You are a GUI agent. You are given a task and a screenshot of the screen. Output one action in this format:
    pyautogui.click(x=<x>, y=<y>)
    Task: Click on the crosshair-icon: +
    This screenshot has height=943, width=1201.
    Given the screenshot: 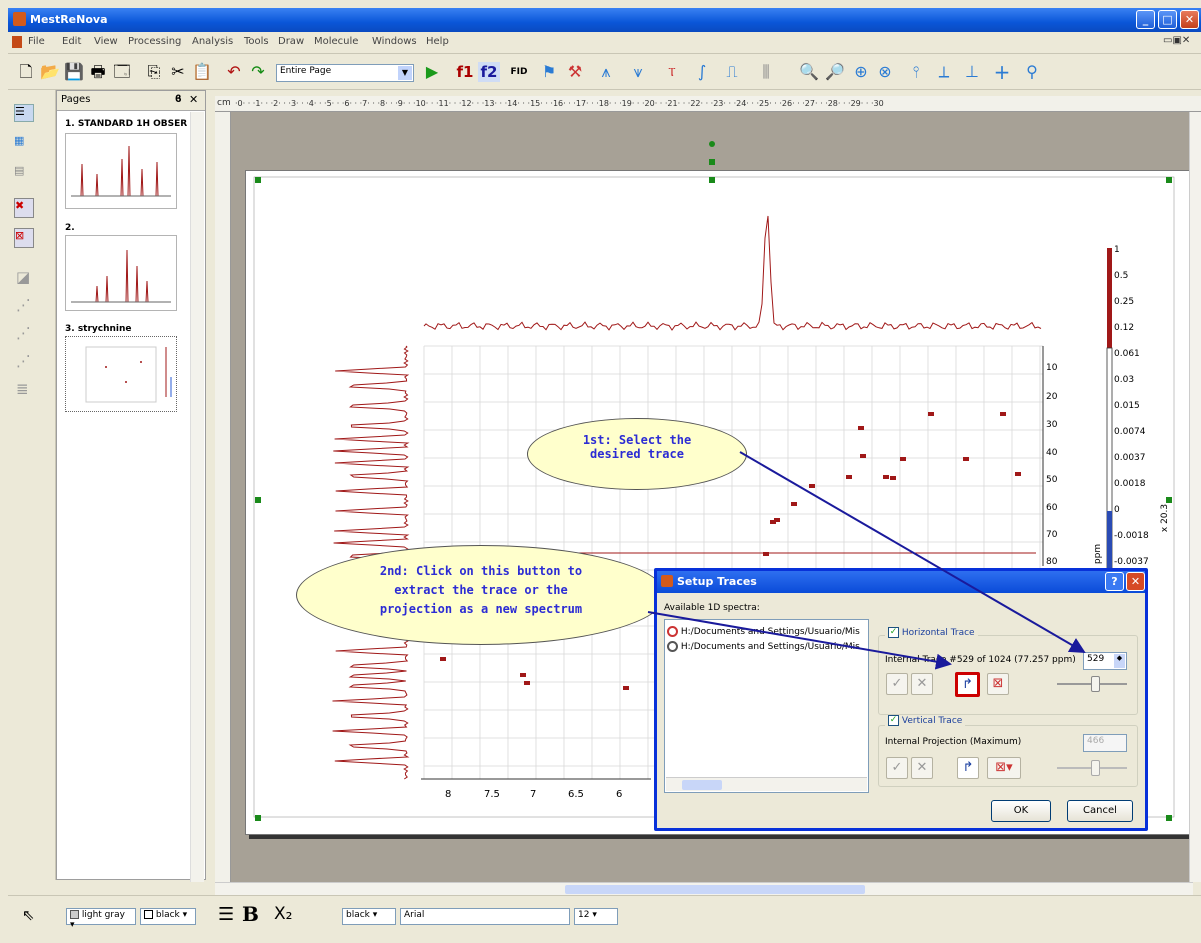 What is the action you would take?
    pyautogui.click(x=1002, y=72)
    